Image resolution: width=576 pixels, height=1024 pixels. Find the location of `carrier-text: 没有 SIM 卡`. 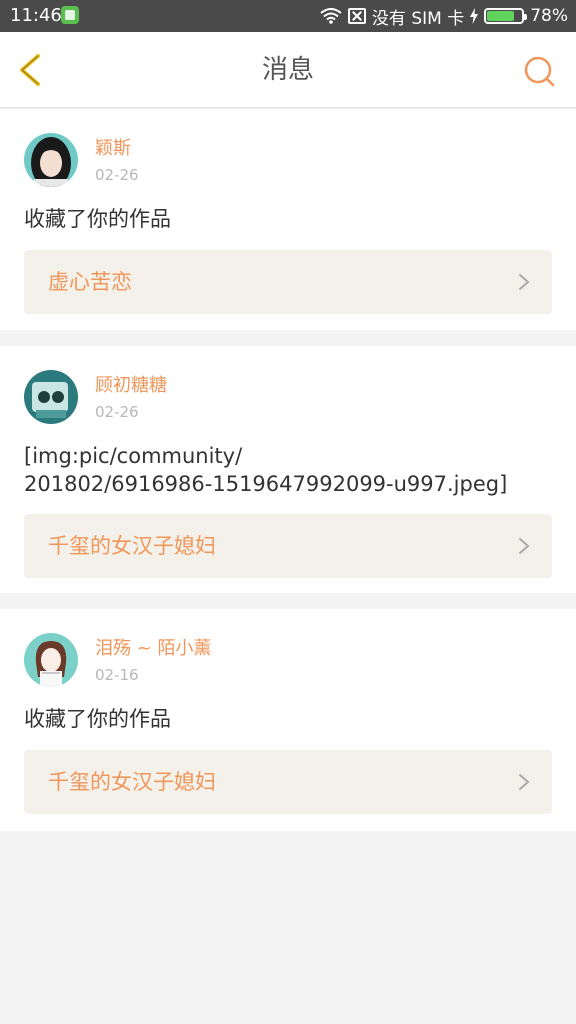

carrier-text: 没有 SIM 卡 is located at coordinates (418, 18).